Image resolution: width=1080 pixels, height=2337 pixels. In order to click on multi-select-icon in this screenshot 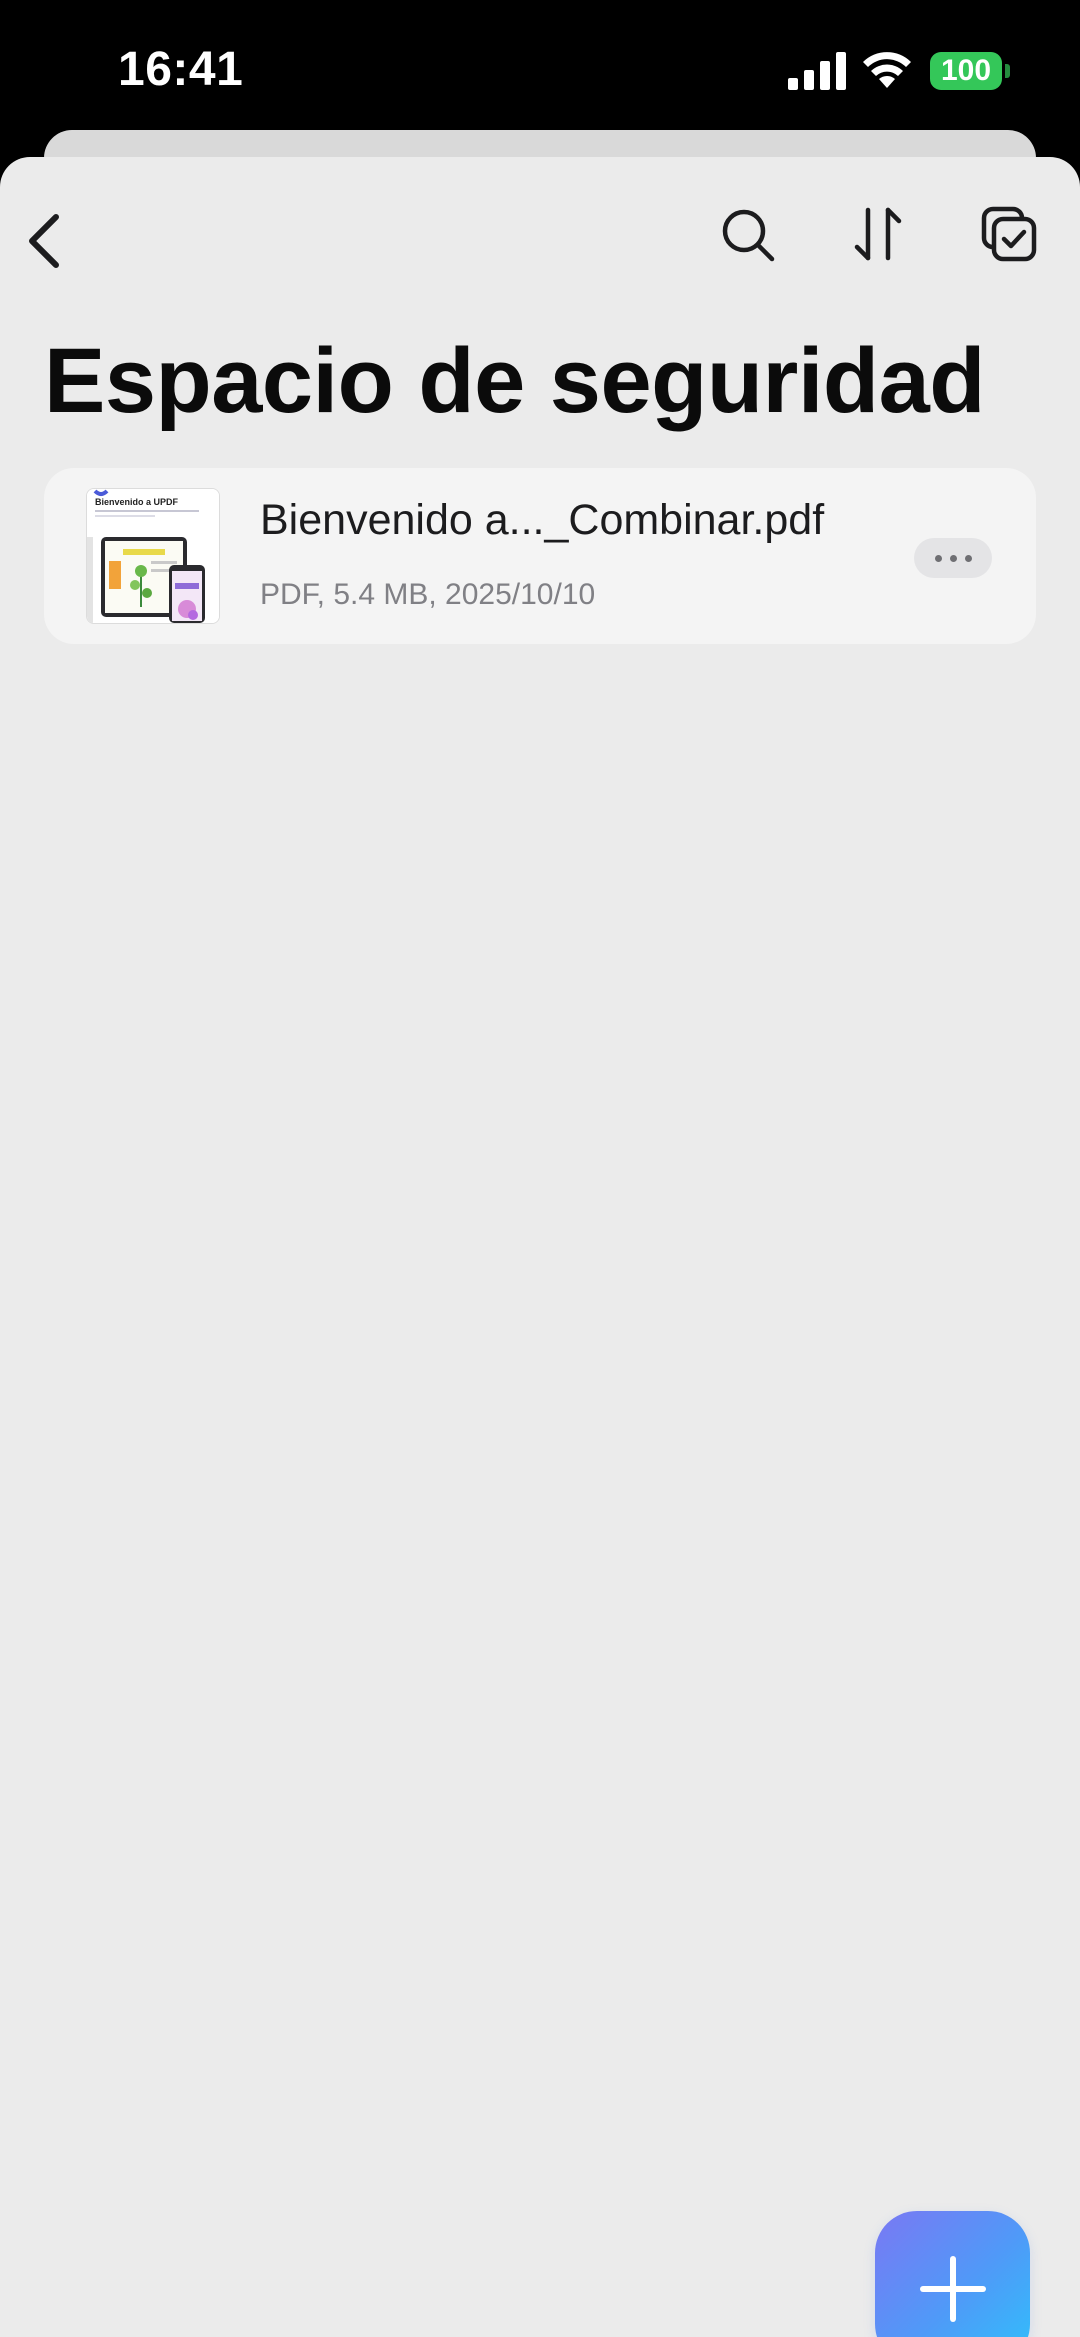, I will do `click(1009, 234)`.